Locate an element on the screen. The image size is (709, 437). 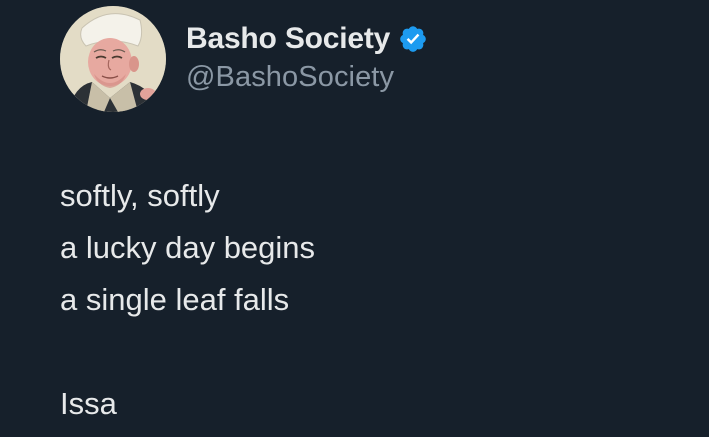
avatar-portrait-image is located at coordinates (113, 59).